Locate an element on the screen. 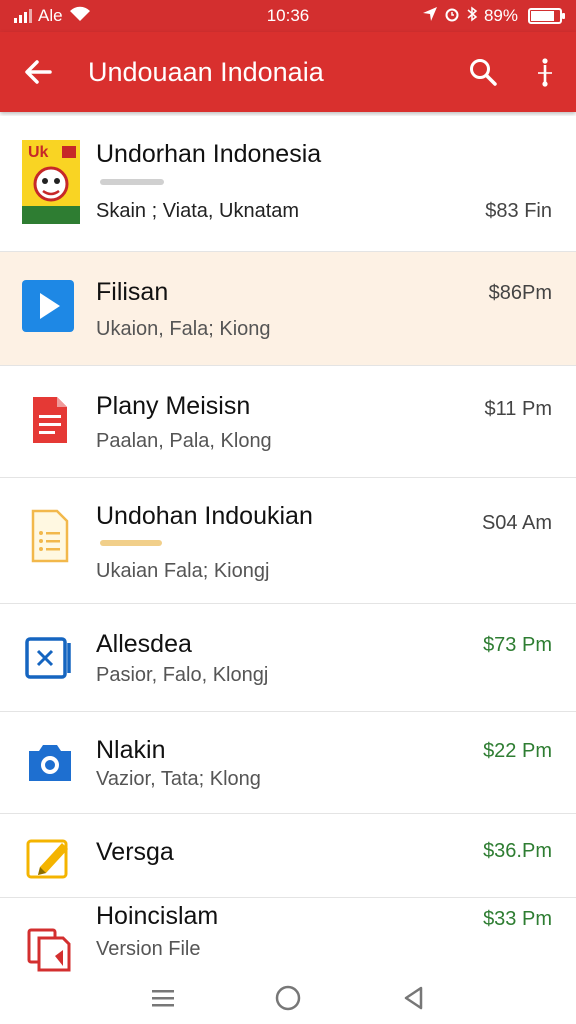 The width and height of the screenshot is (576, 1024). item-name: Undohan Indoukian is located at coordinates (204, 516).